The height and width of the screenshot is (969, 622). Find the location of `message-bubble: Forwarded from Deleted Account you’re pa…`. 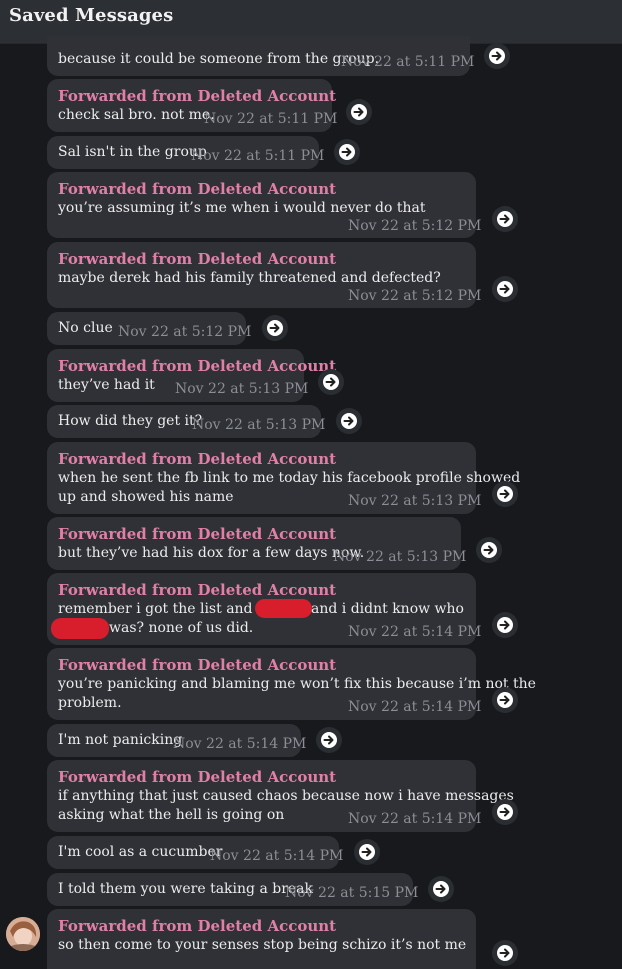

message-bubble: Forwarded from Deleted Account you’re pa… is located at coordinates (291, 684).